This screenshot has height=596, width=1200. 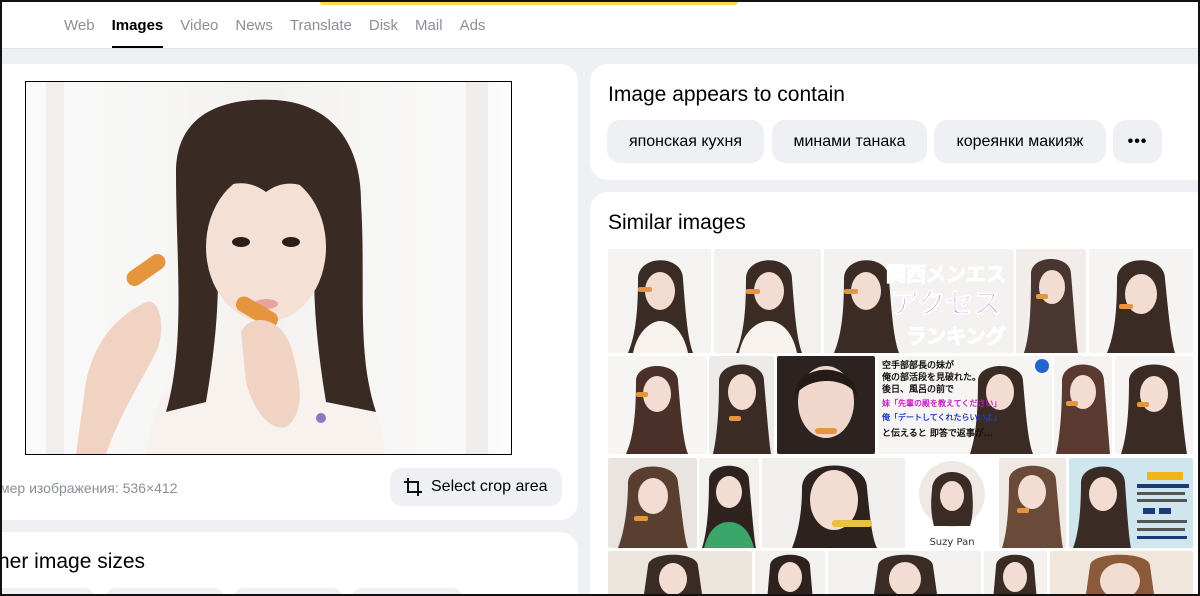 What do you see at coordinates (931, 377) in the screenshot?
I see `meme-line2: 俺の部活段を見破れた。` at bounding box center [931, 377].